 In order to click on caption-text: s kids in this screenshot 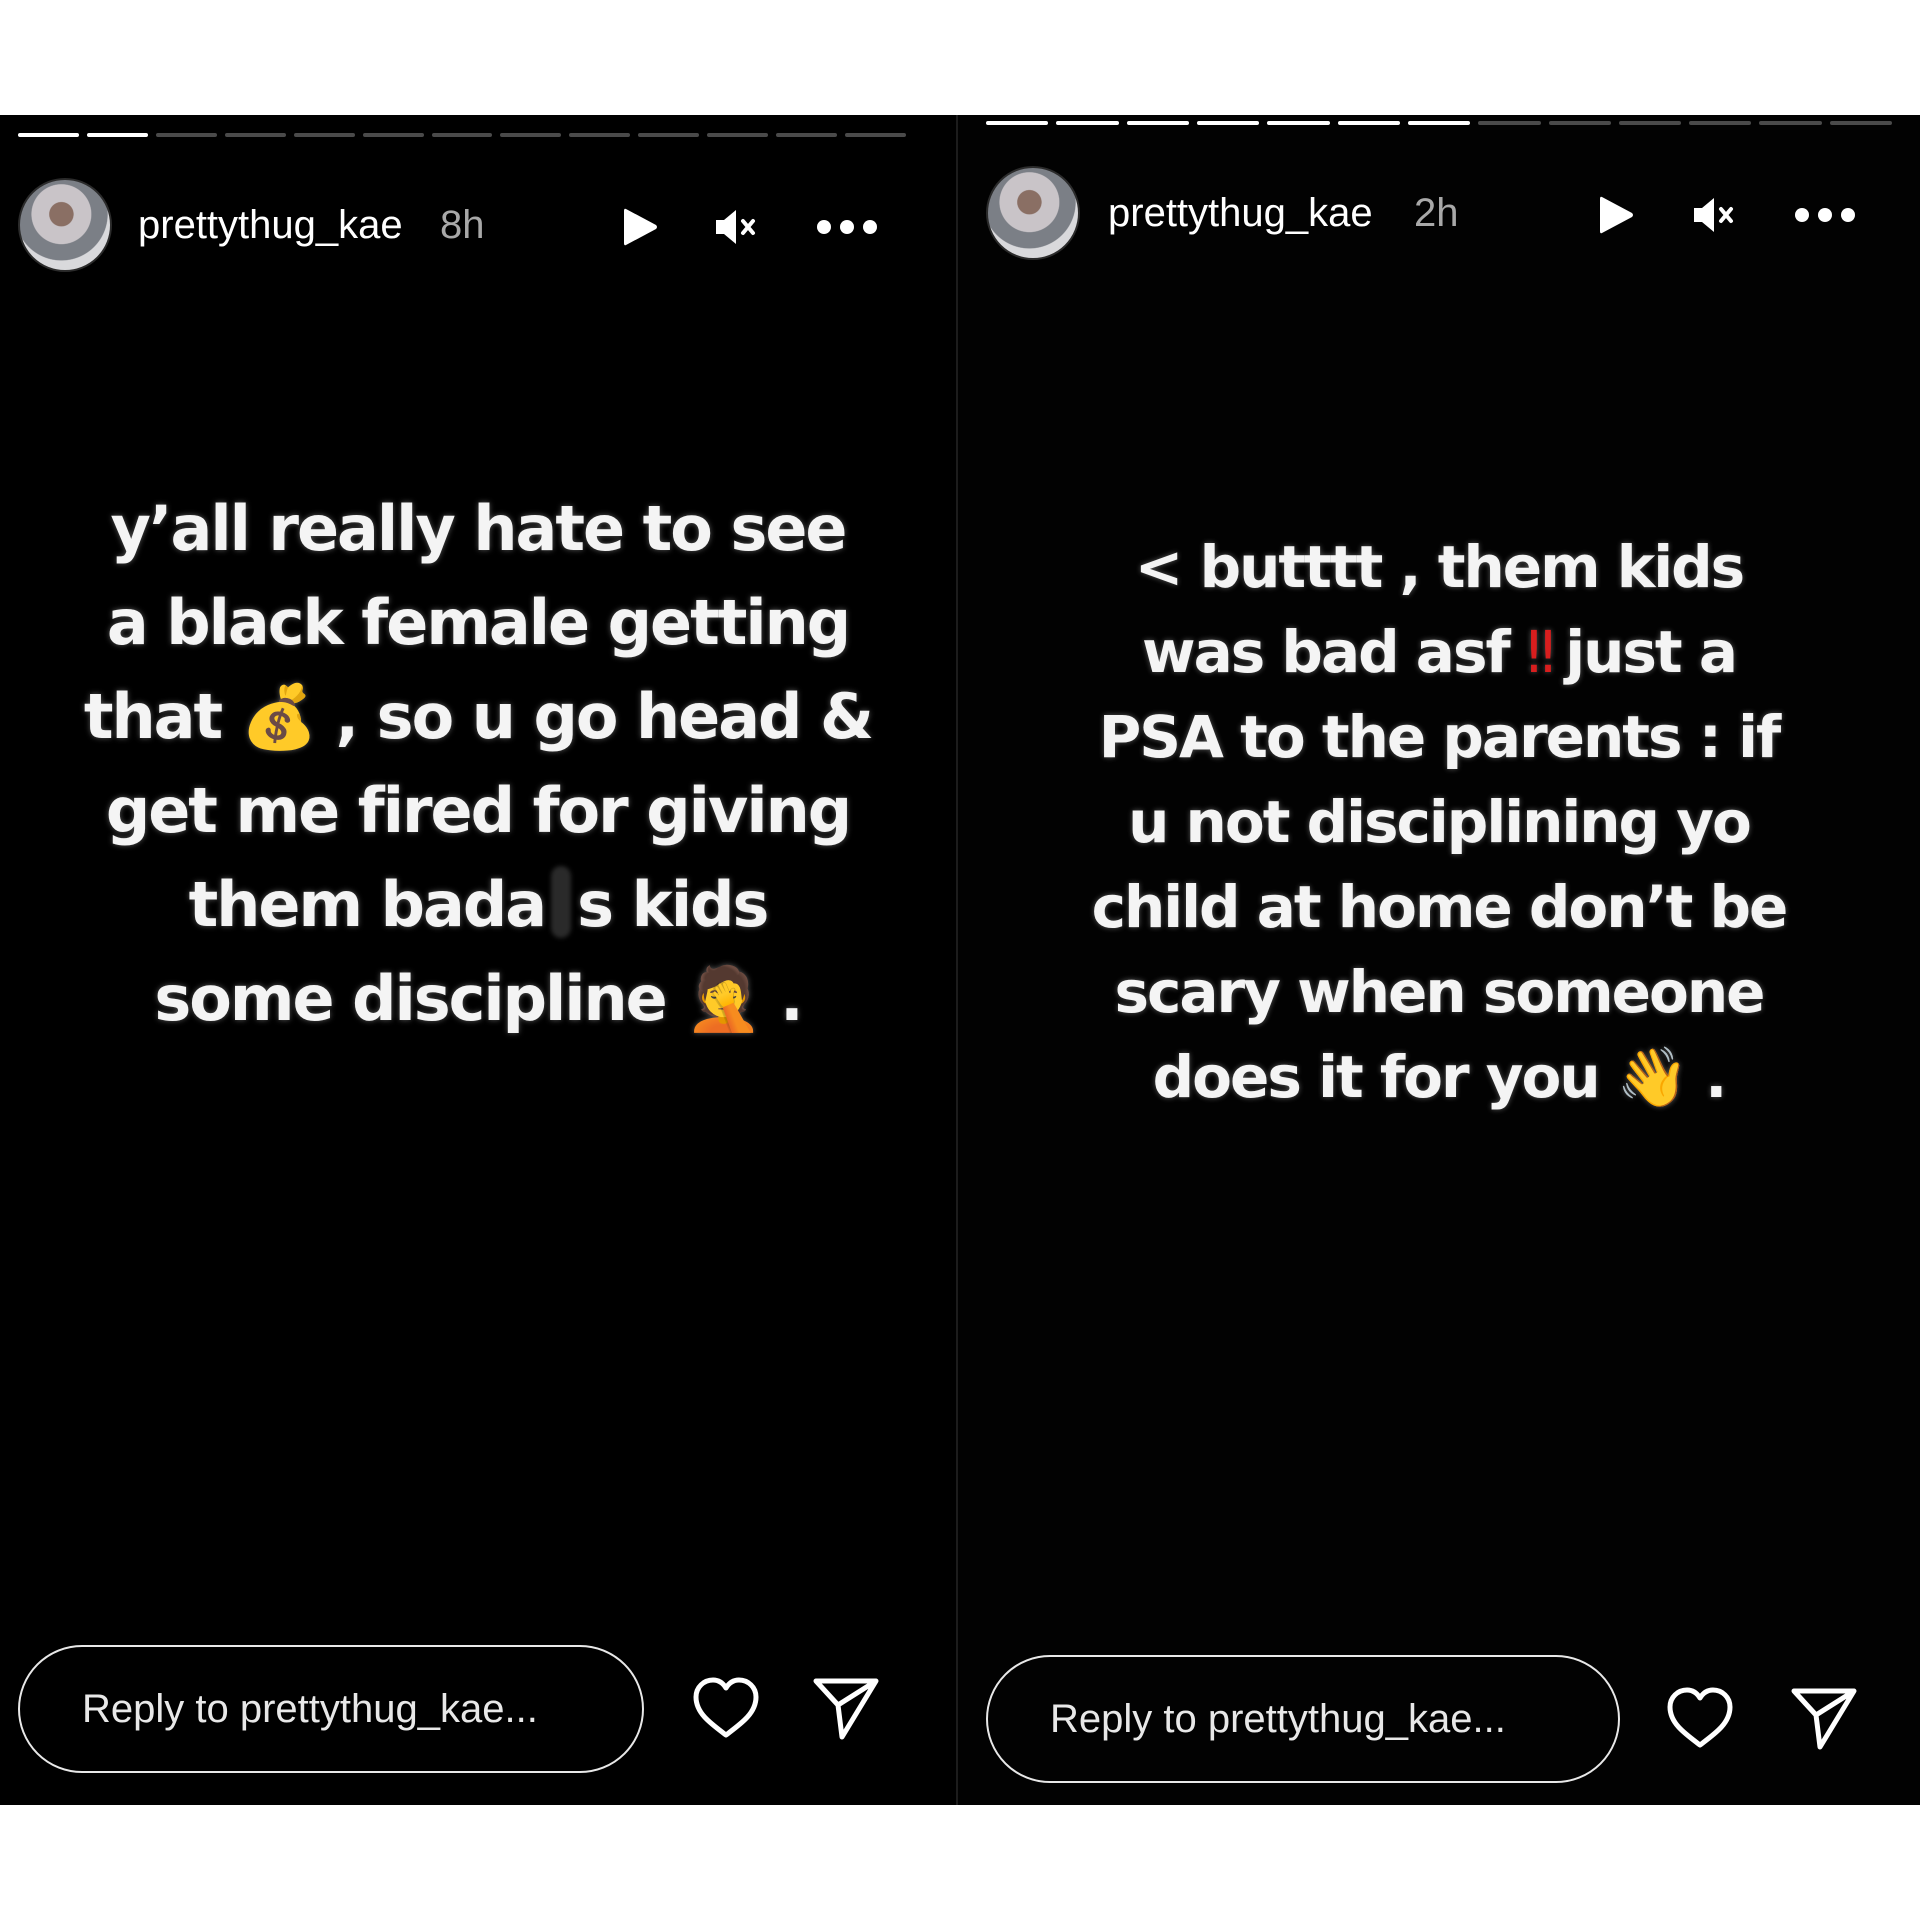, I will do `click(673, 904)`.